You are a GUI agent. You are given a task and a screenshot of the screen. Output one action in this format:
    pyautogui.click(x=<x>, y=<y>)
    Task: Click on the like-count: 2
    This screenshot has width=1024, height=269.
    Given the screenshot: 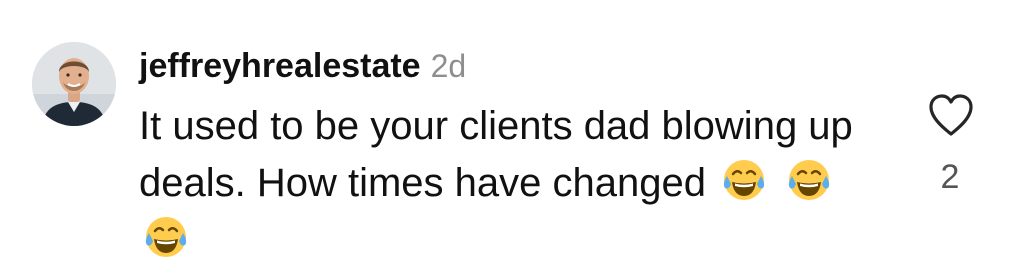 What is the action you would take?
    pyautogui.click(x=950, y=177)
    